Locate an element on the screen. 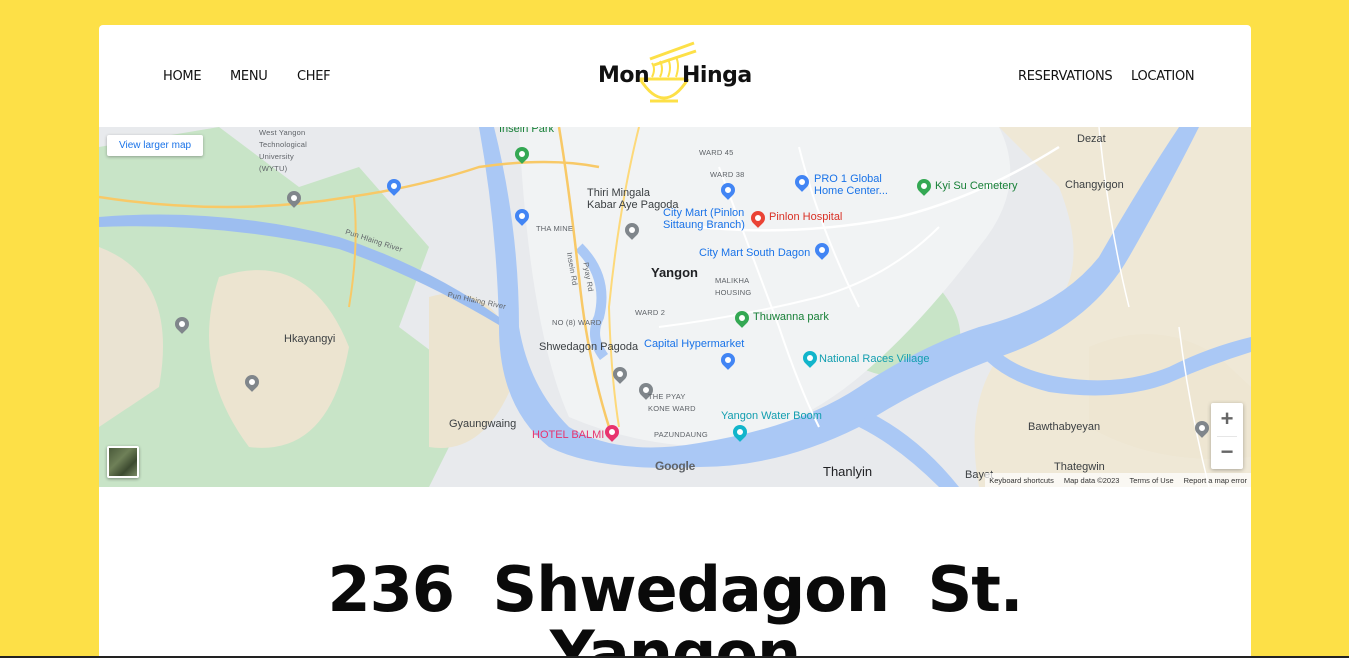  nav-home: HOME is located at coordinates (182, 76).